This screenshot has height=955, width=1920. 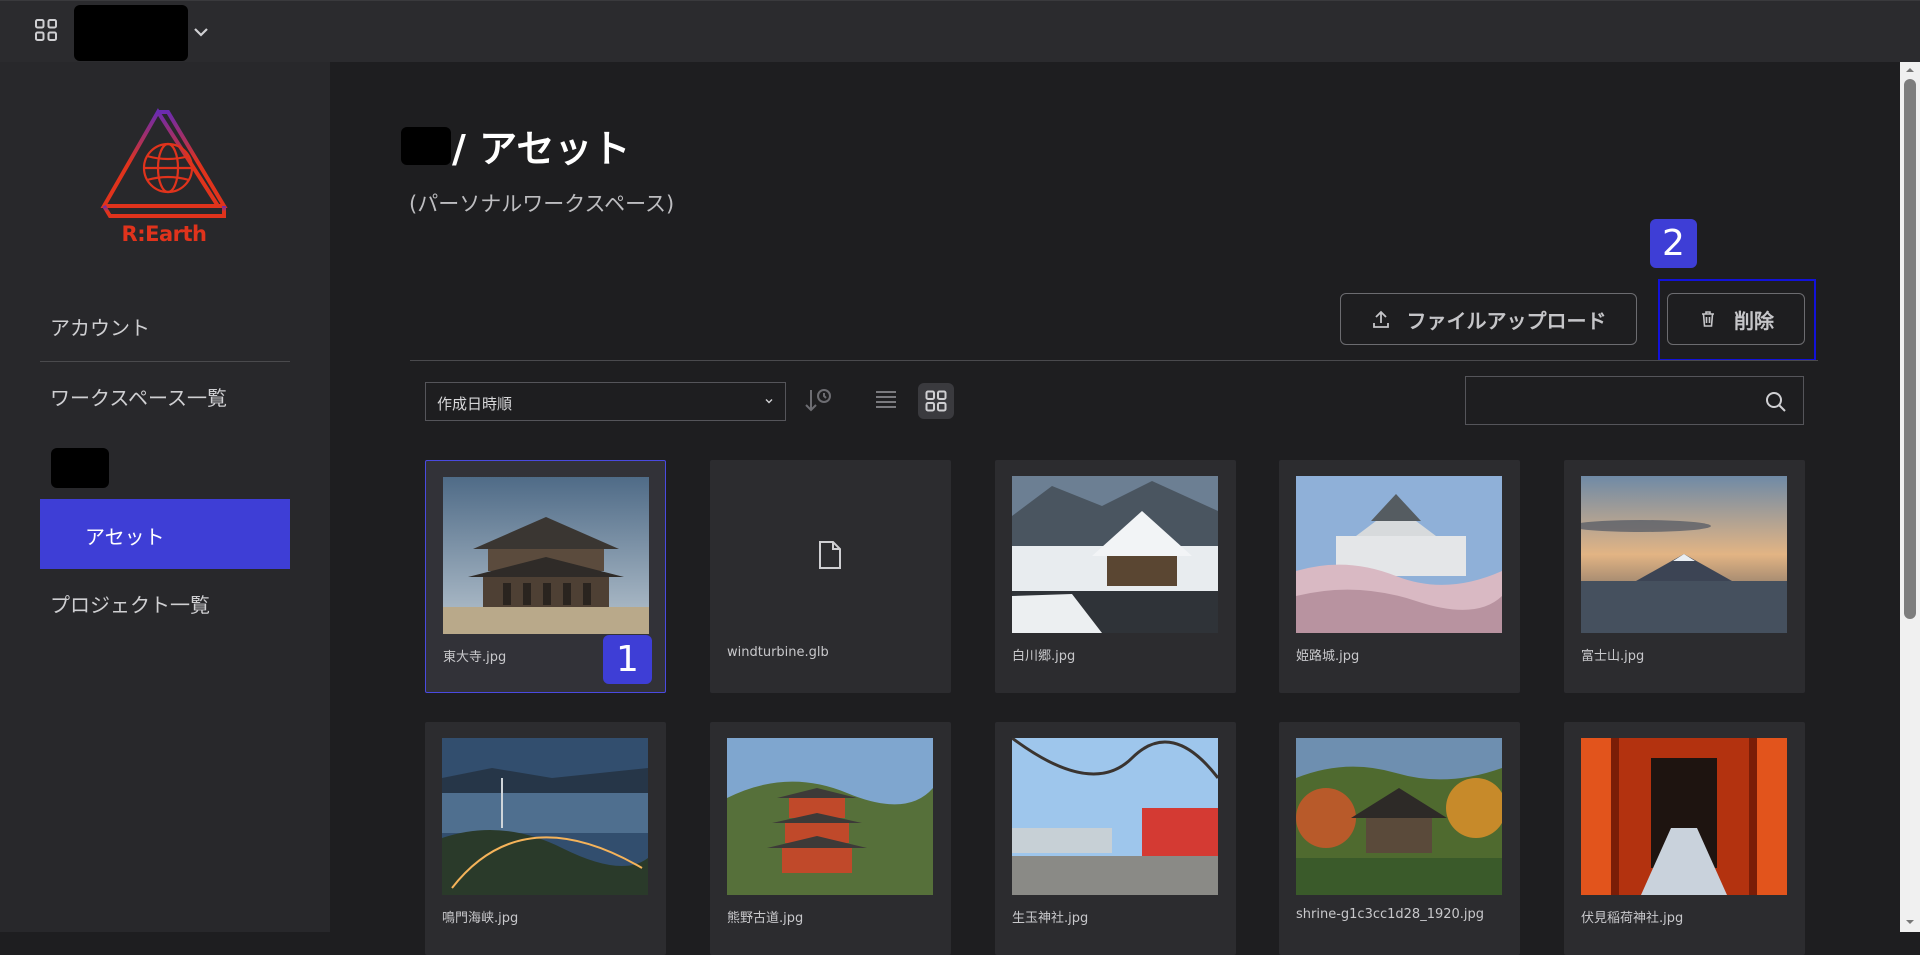 I want to click on asset-card: windturbine.glb, so click(x=830, y=576).